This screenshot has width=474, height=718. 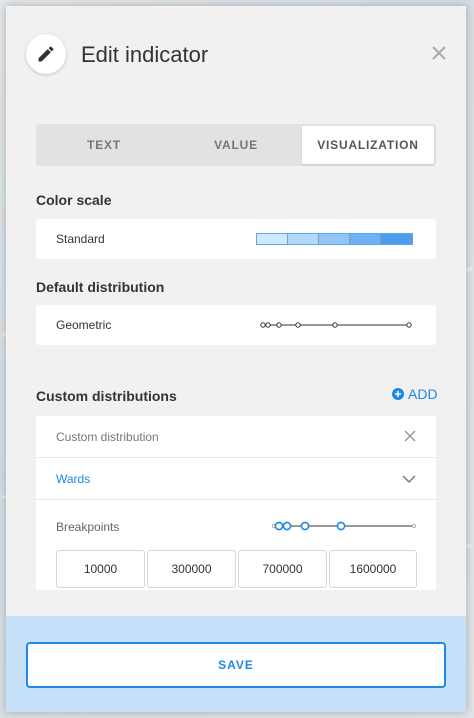 I want to click on tab-bar: TEXT VALUE VISUALIZATION, so click(x=236, y=145).